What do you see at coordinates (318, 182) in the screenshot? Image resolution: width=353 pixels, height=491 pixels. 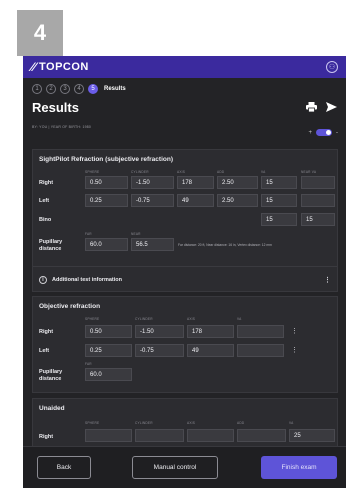 I see `near-va-right-field` at bounding box center [318, 182].